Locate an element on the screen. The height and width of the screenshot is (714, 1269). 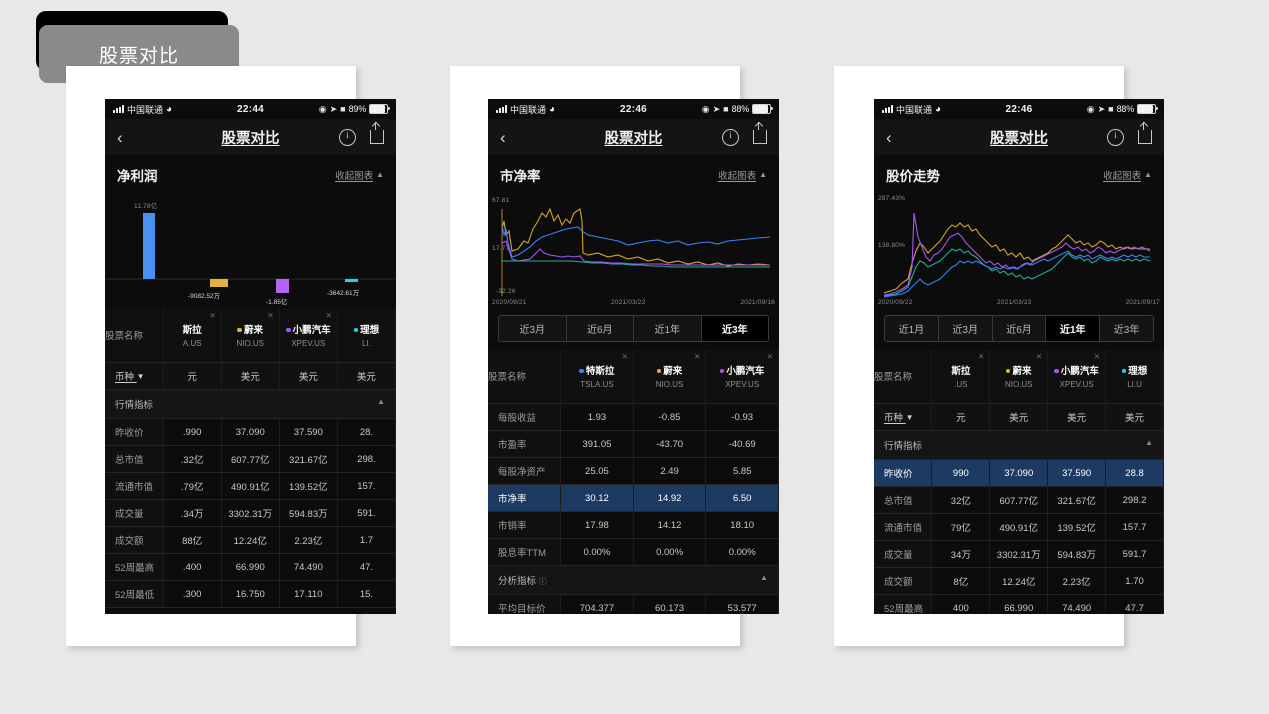
time-range-selector: 近3月 近6月 近1年 近3年 is located at coordinates (633, 328).